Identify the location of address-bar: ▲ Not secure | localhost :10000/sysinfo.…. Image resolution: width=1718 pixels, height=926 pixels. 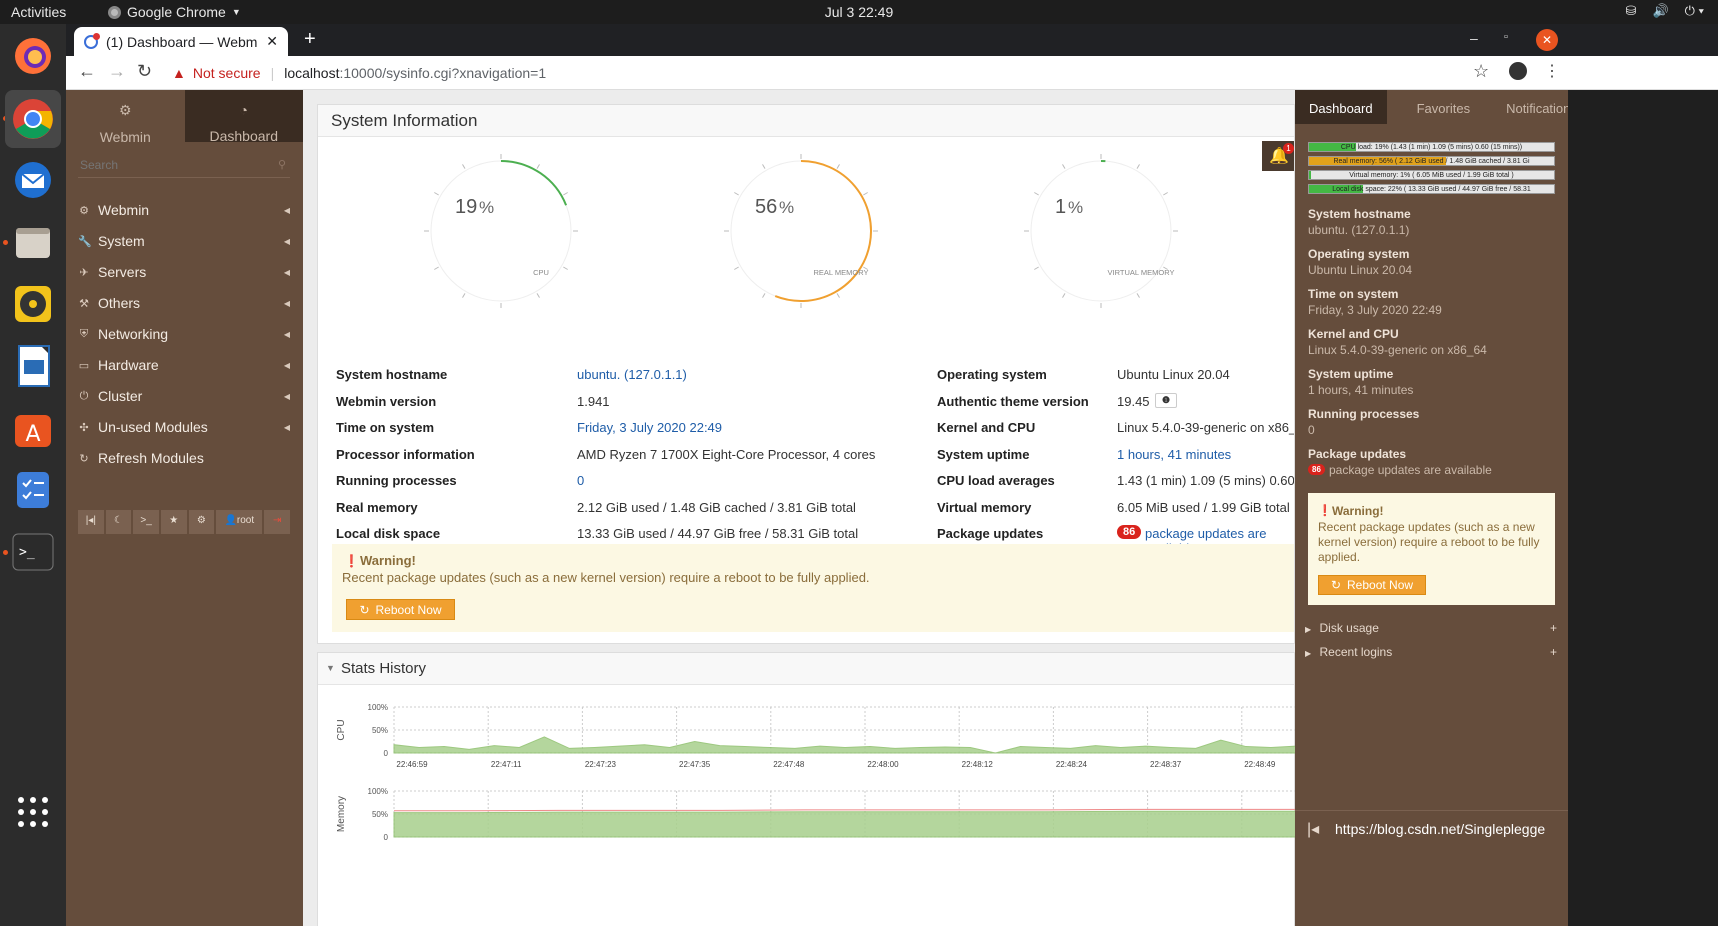
(811, 73).